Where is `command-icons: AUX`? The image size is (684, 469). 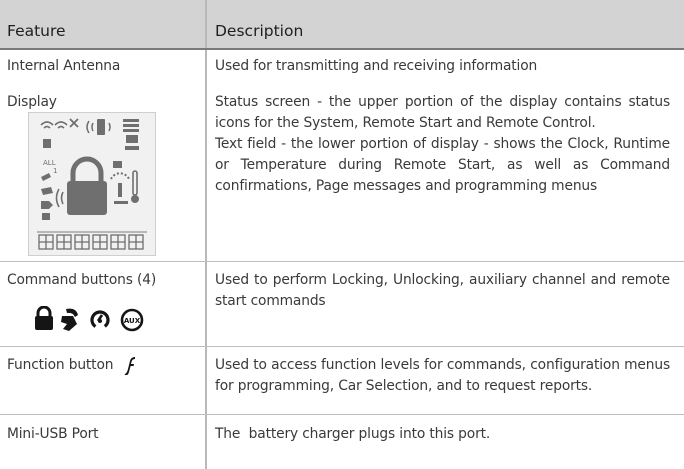 command-icons: AUX is located at coordinates (94, 319).